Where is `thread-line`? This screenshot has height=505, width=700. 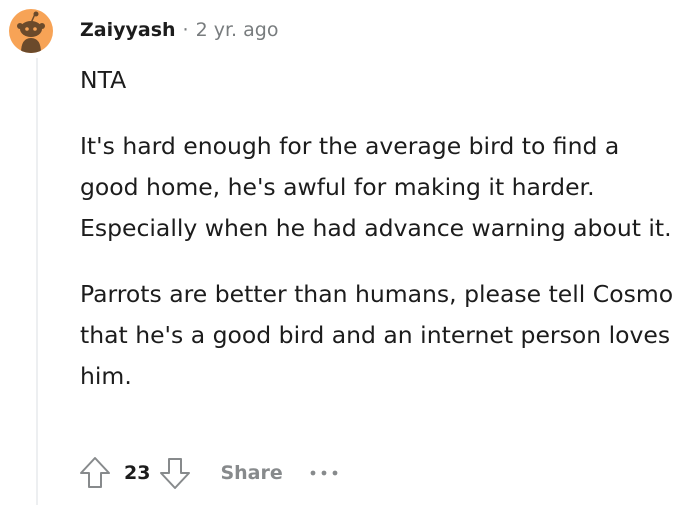
thread-line is located at coordinates (37, 281).